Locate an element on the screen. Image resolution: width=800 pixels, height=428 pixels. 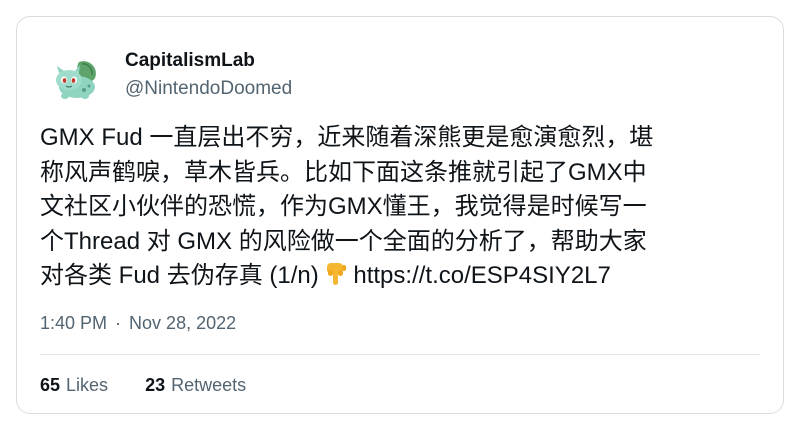
tweet-meta: 1:40 PM · Nov 28, 2022 is located at coordinates (138, 323).